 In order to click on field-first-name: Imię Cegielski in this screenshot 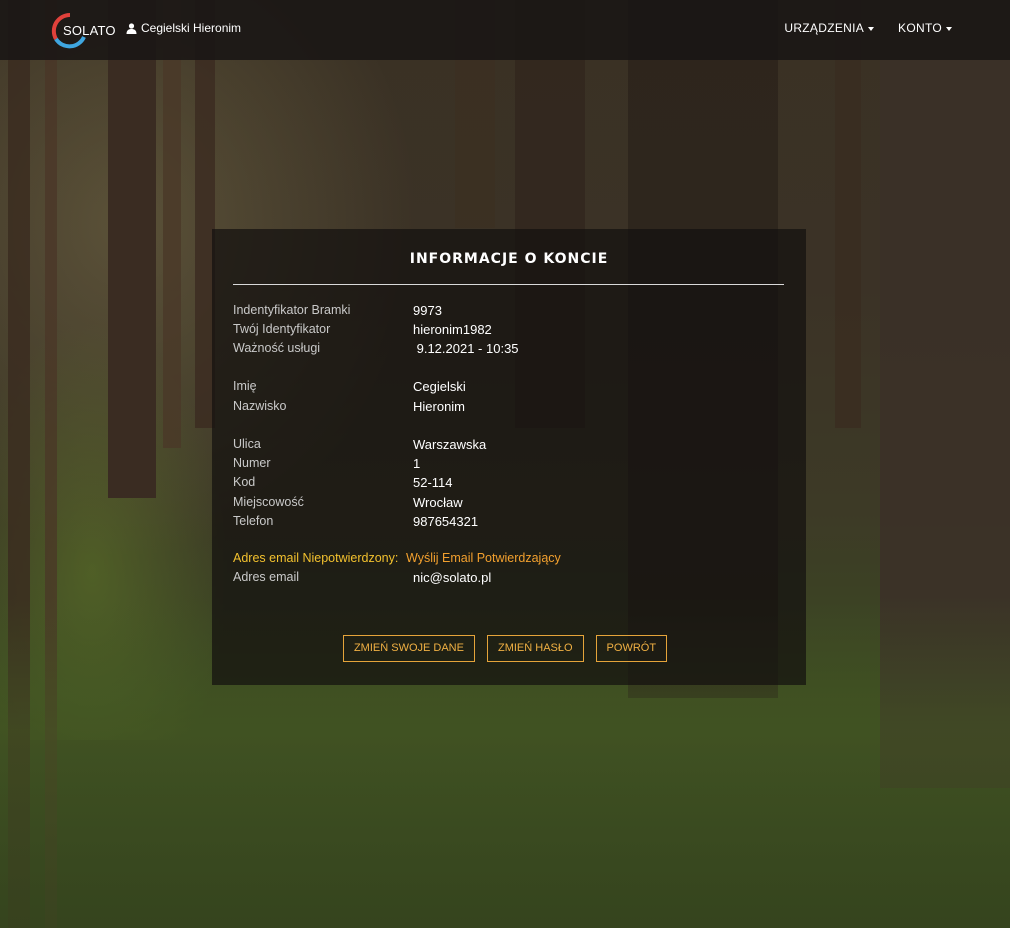, I will do `click(508, 388)`.